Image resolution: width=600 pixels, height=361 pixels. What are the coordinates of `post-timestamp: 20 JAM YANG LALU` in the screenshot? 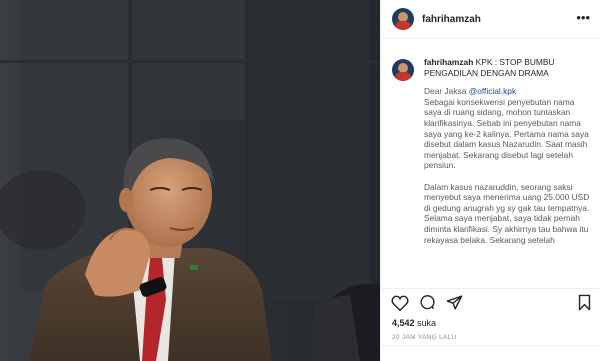 It's located at (424, 337).